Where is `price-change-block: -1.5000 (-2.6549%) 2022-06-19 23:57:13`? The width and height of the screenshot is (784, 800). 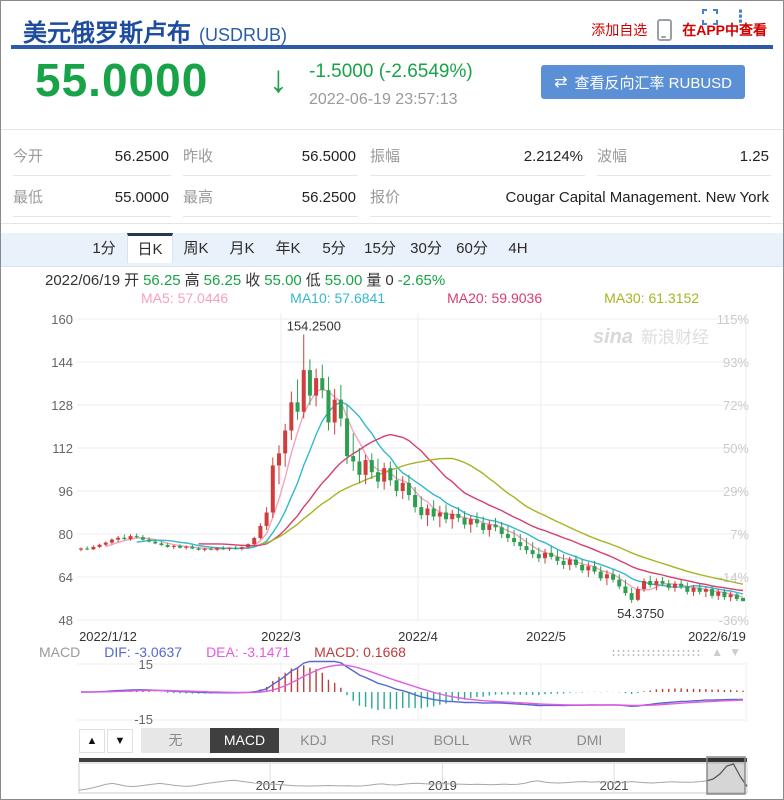
price-change-block: -1.5000 (-2.6549%) 2022-06-19 23:57:13 is located at coordinates (391, 85).